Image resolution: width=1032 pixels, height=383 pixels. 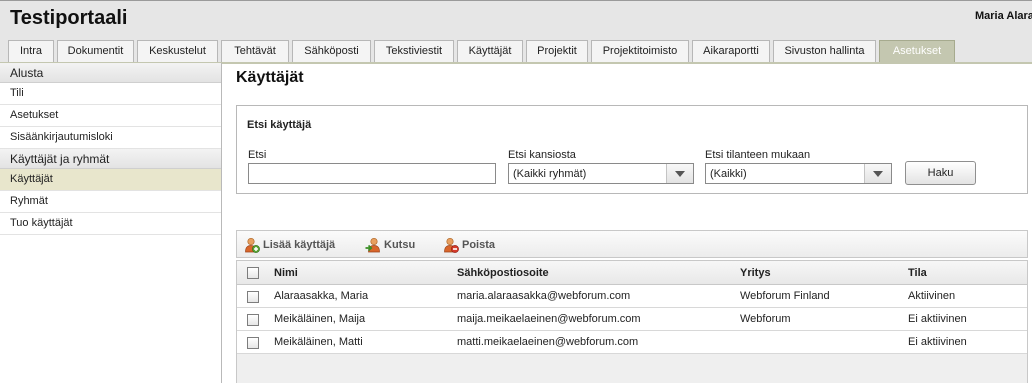 What do you see at coordinates (110, 94) in the screenshot?
I see `sidebar-item-tili: Tili` at bounding box center [110, 94].